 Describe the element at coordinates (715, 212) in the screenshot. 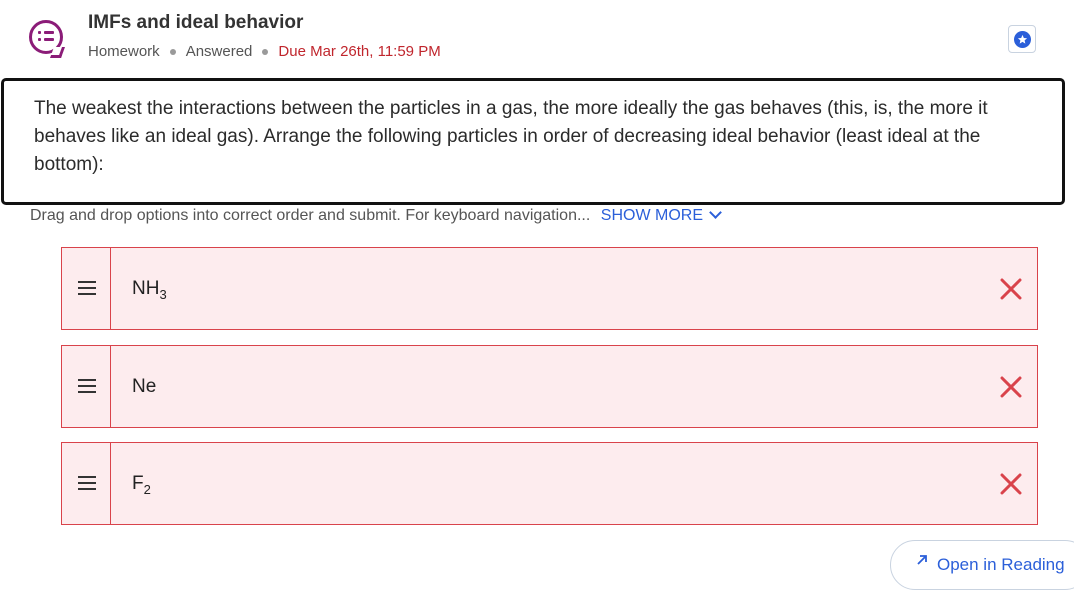

I see `chevron-down-icon` at that location.